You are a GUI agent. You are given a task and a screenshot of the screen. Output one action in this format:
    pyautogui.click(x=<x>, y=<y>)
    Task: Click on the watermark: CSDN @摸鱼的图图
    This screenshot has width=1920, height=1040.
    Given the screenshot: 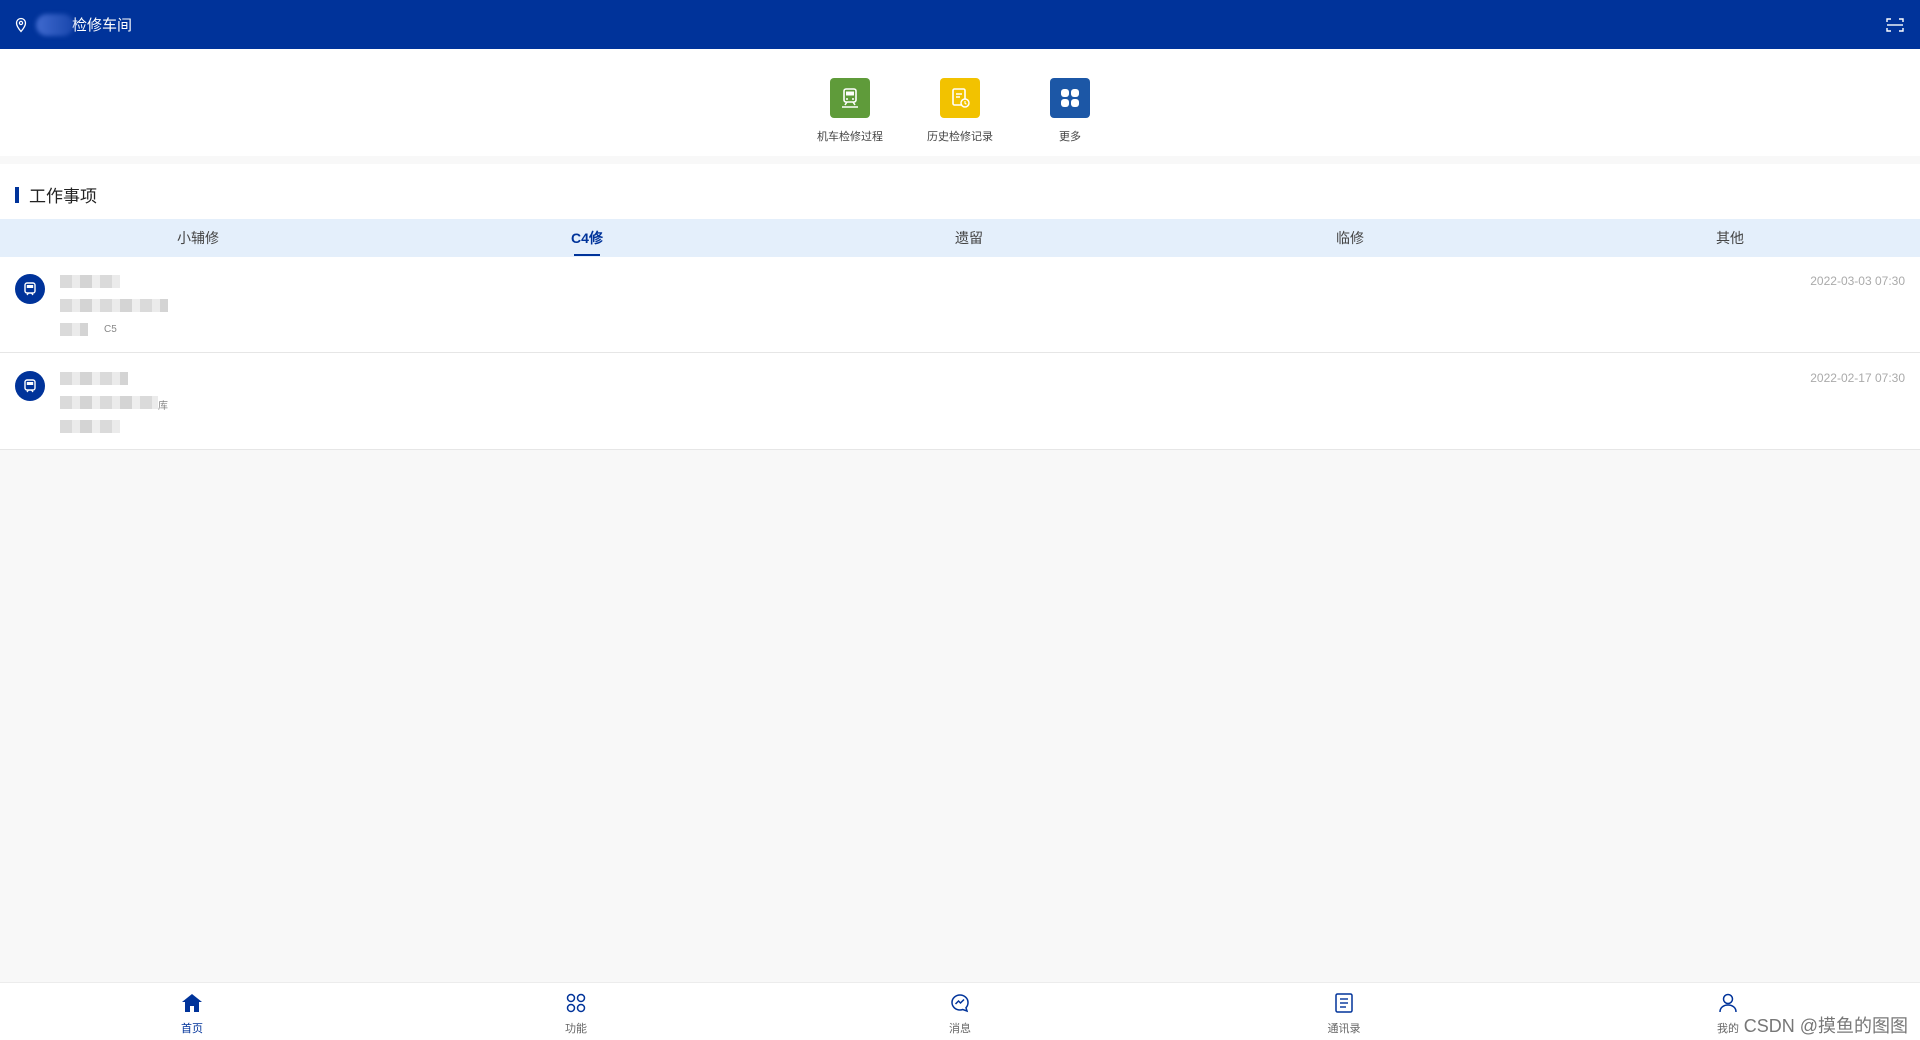 What is the action you would take?
    pyautogui.click(x=1825, y=1026)
    